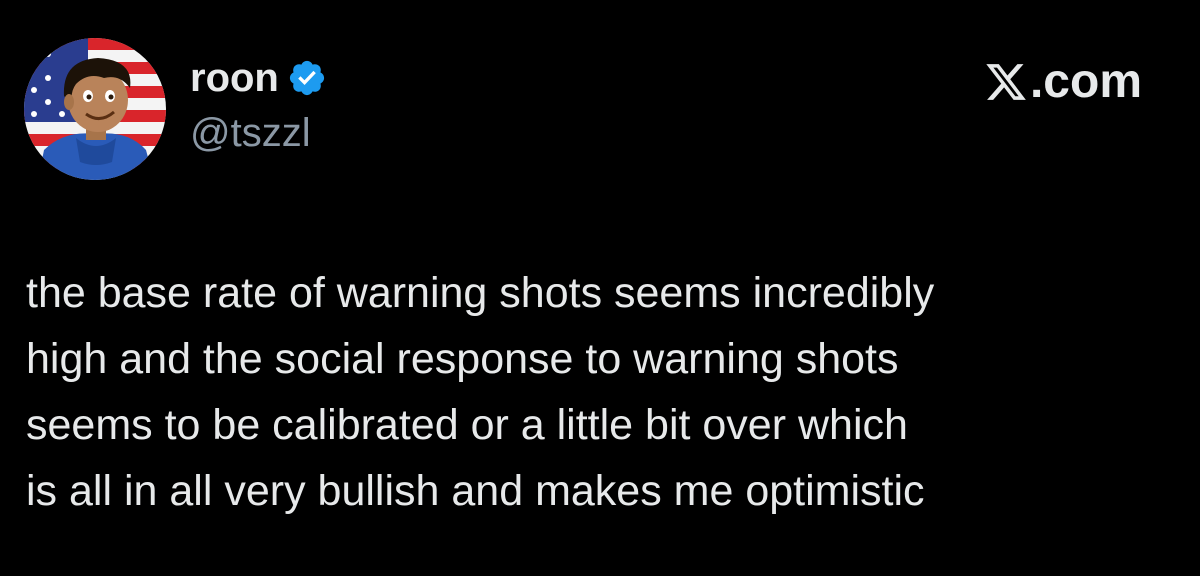 The image size is (1200, 576). I want to click on x-brand-watermark: .com, so click(1063, 82).